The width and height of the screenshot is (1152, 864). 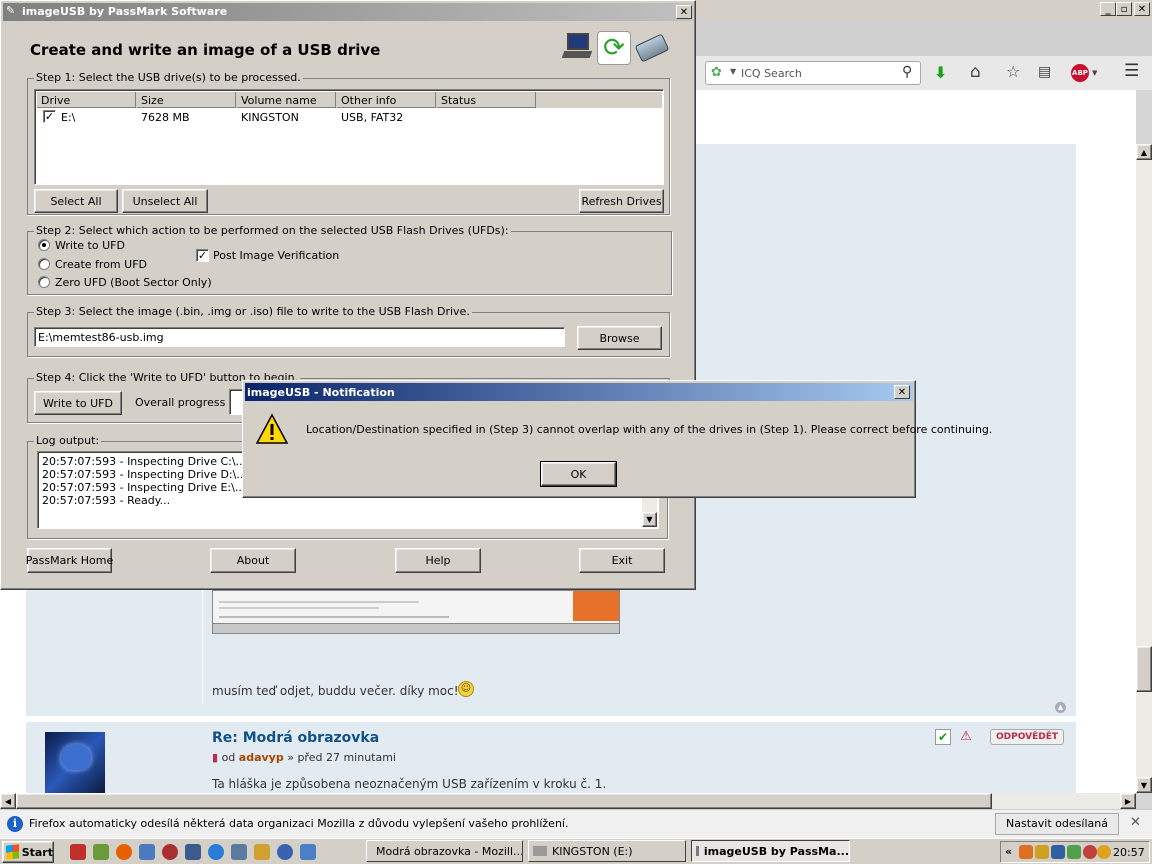 I want to click on dialog-ok-button: OK, so click(x=578, y=474).